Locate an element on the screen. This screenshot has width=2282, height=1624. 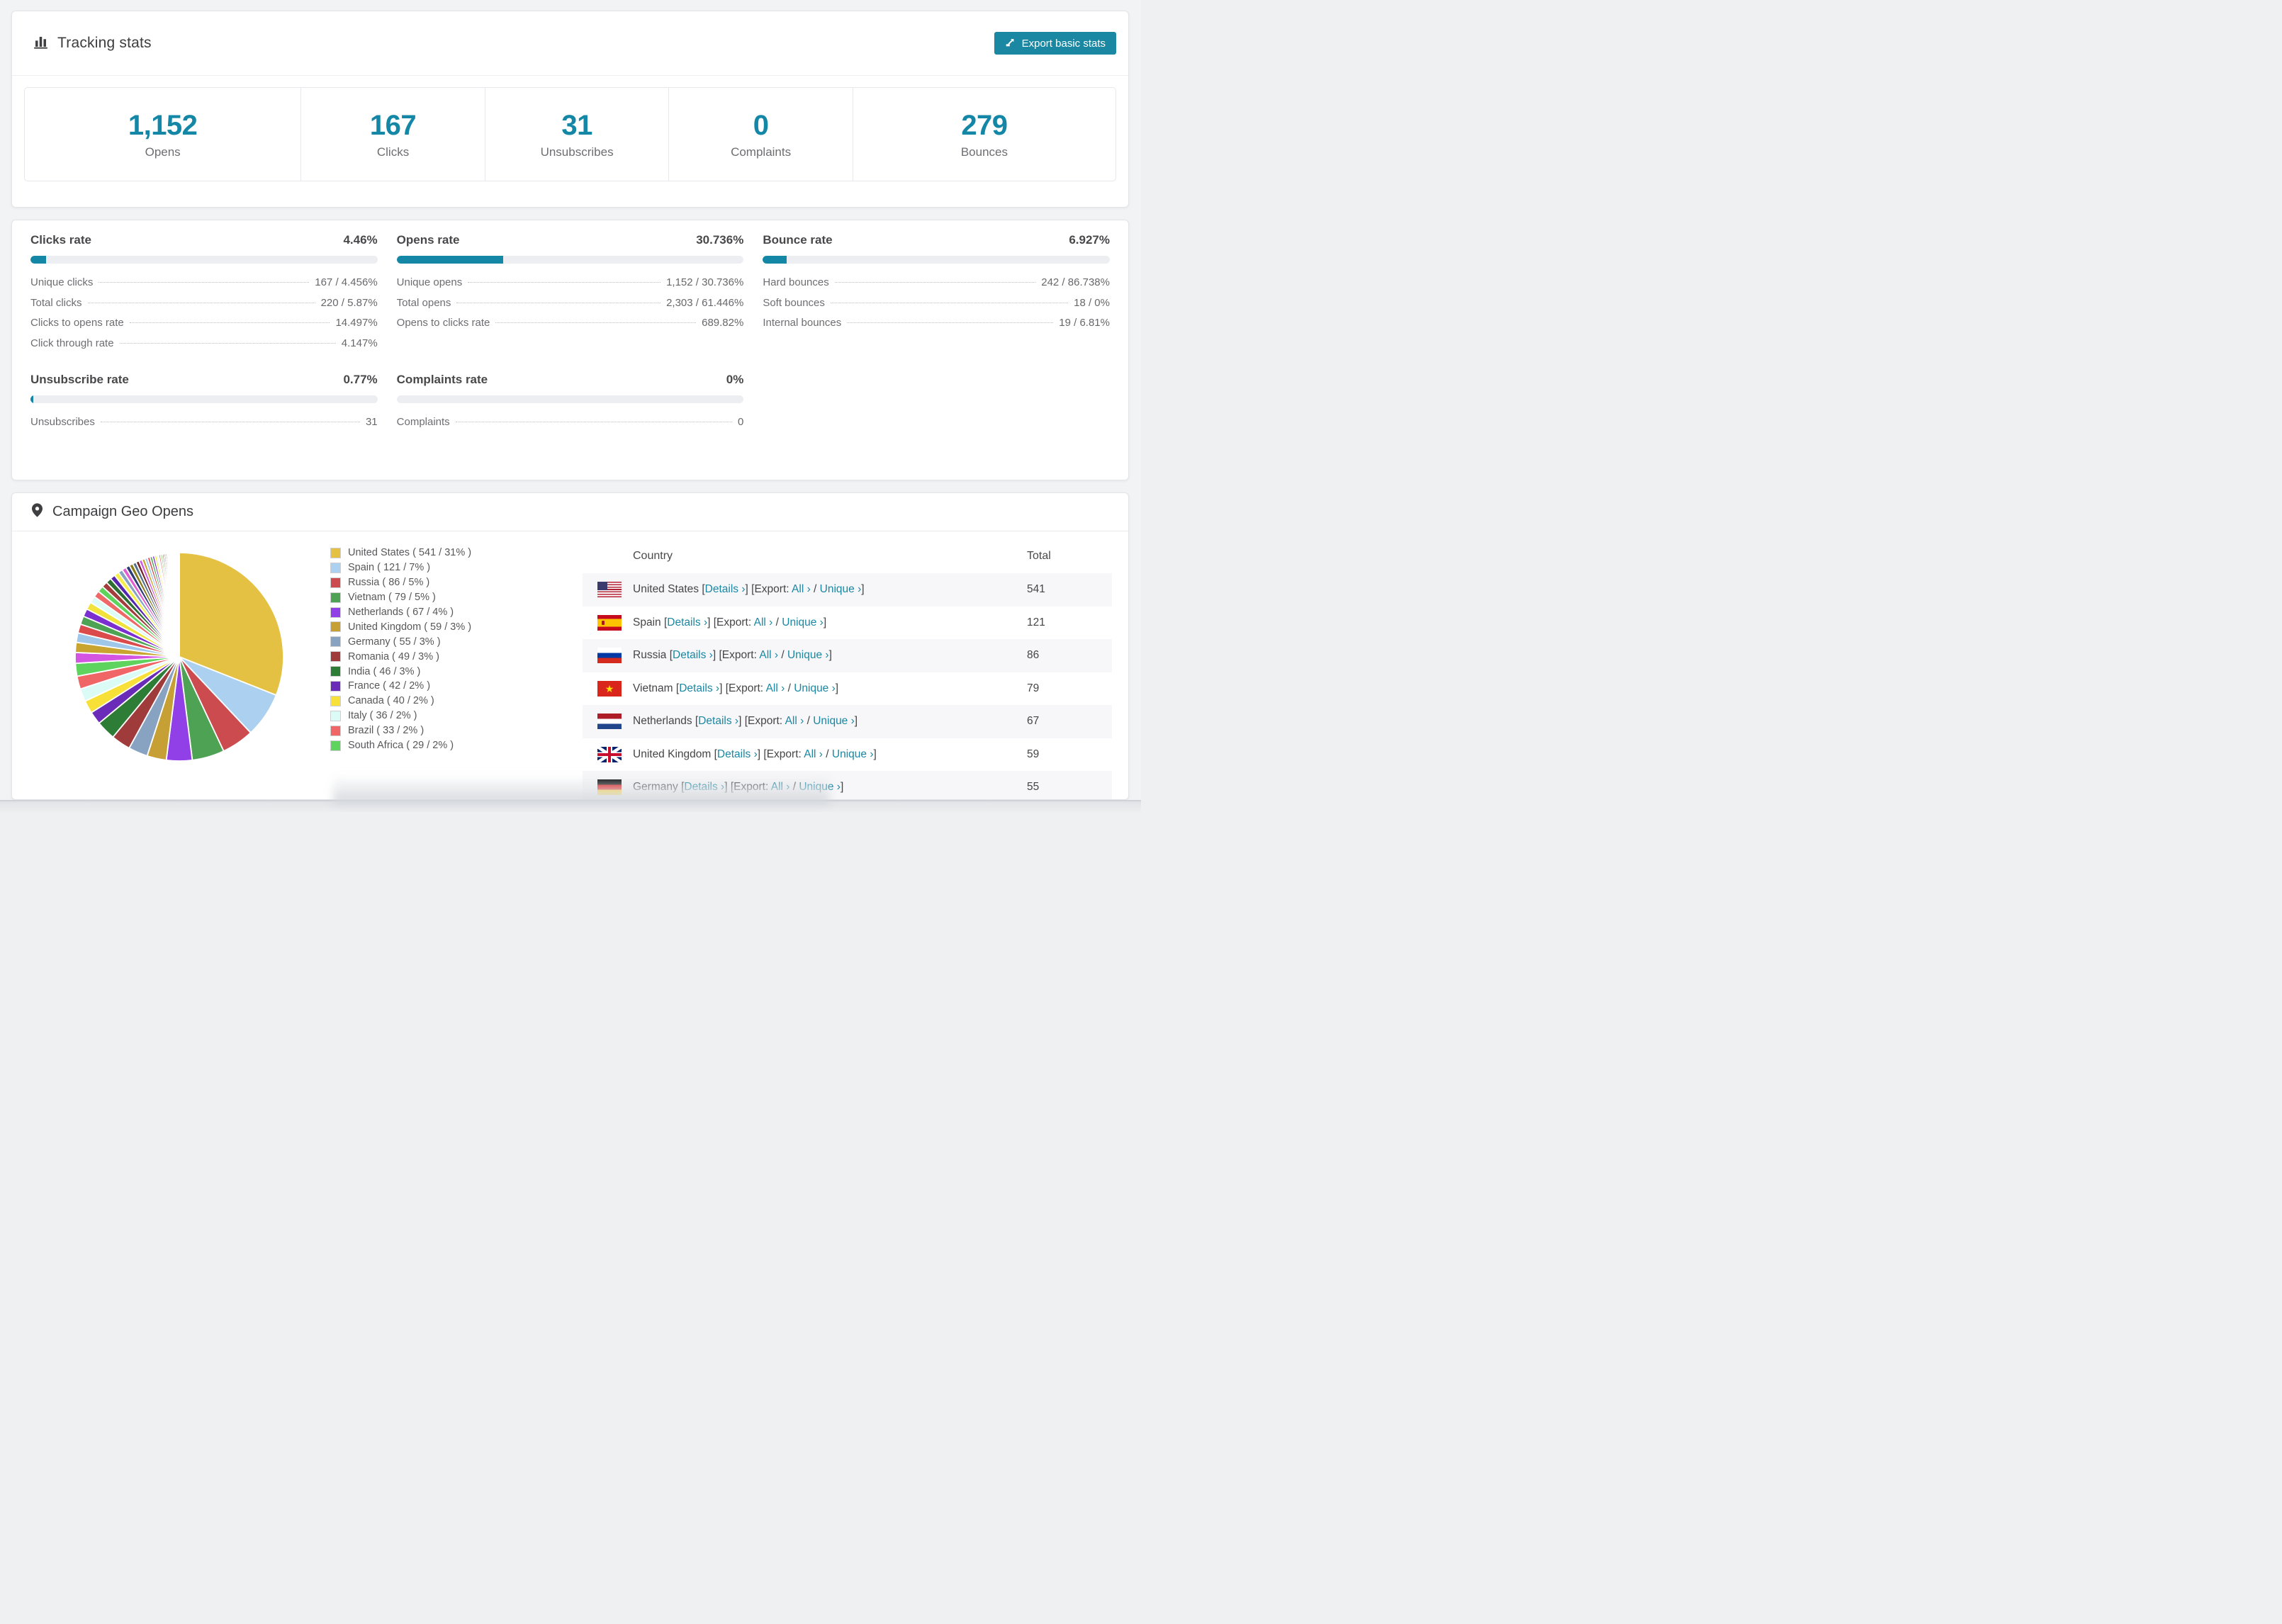
geo-table-header: Country Total is located at coordinates (847, 555).